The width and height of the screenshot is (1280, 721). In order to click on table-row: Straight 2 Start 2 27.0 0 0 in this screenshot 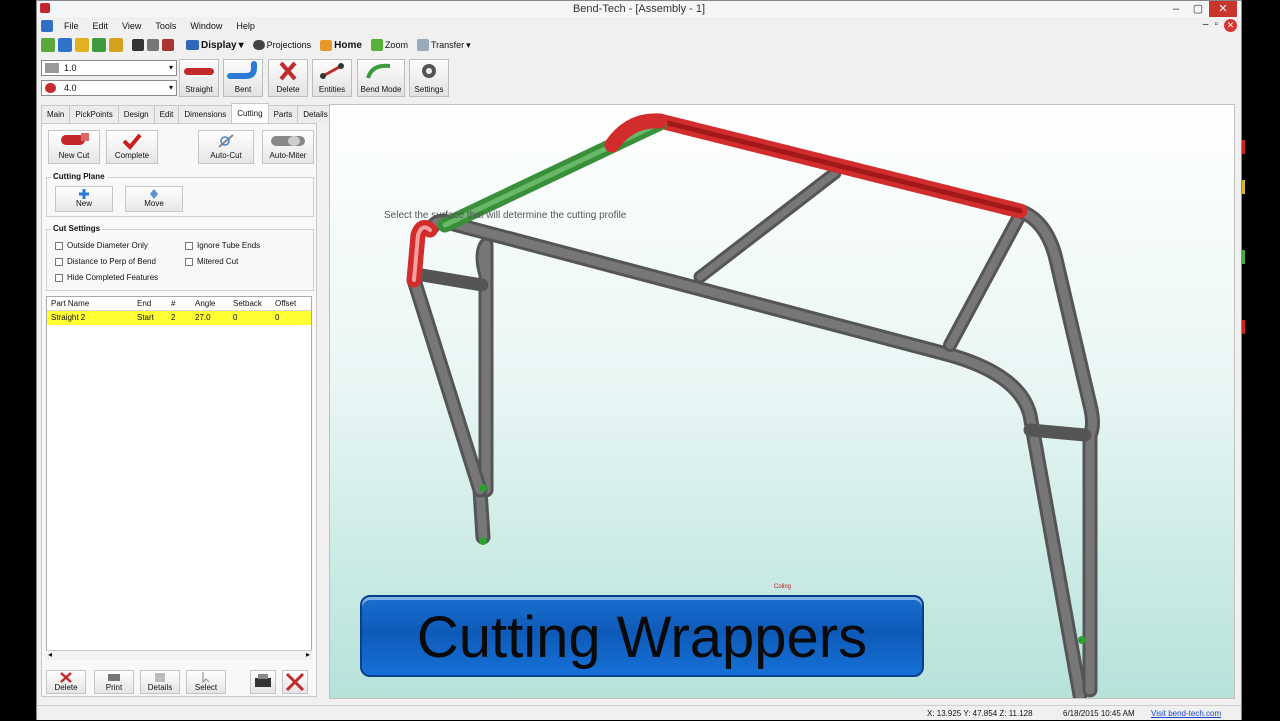, I will do `click(179, 318)`.